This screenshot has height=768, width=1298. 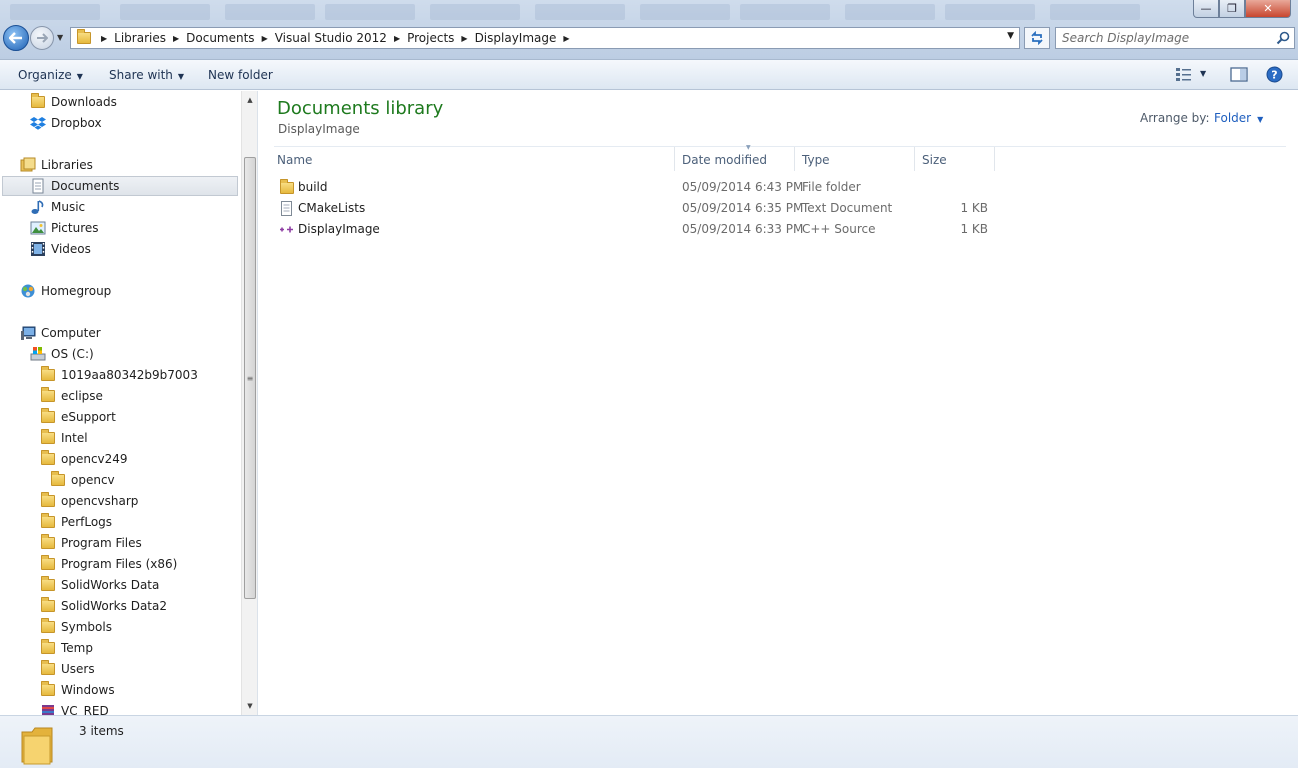 I want to click on preview-pane-button, so click(x=1239, y=76).